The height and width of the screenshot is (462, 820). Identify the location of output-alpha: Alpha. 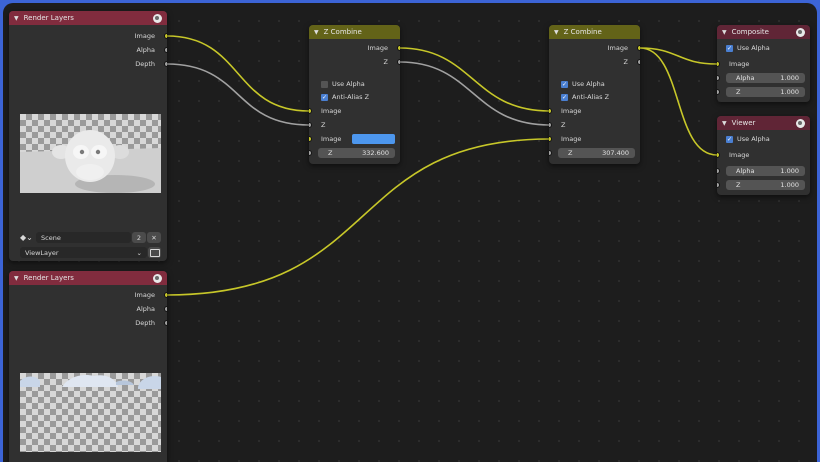
(88, 309).